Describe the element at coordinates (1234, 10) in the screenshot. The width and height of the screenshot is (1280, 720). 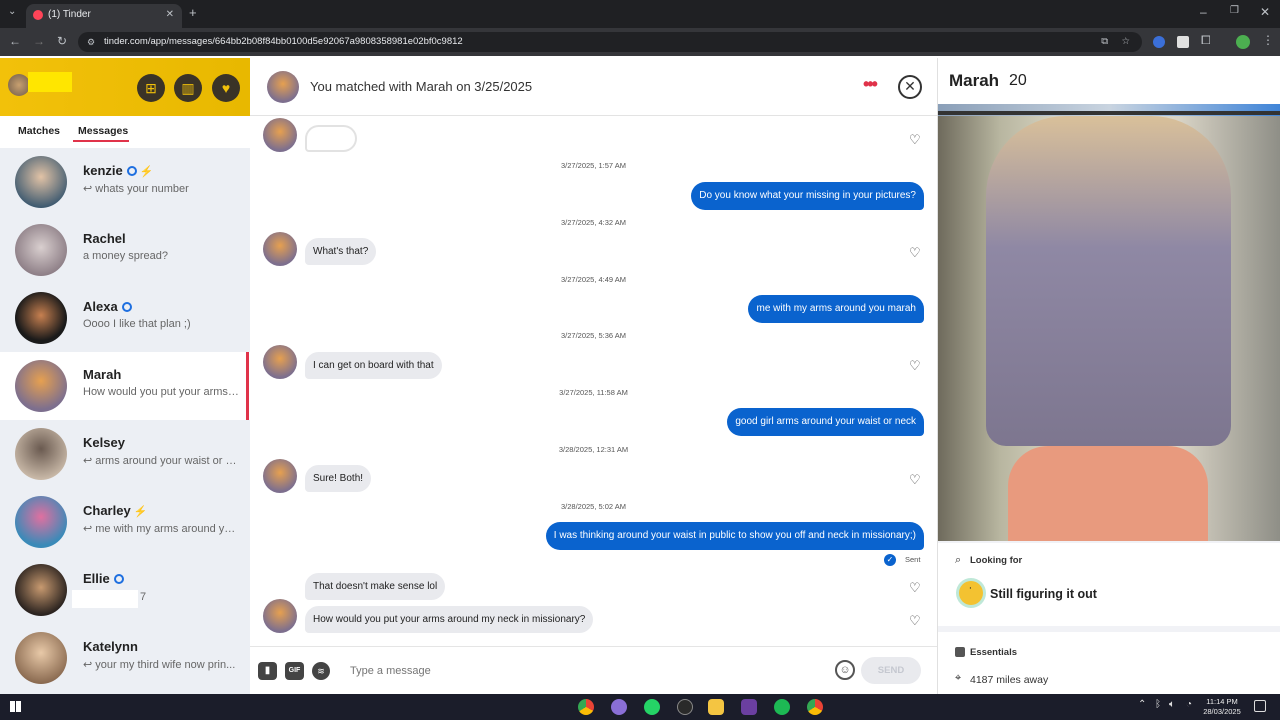
I see `maximize-icon: ❐` at that location.